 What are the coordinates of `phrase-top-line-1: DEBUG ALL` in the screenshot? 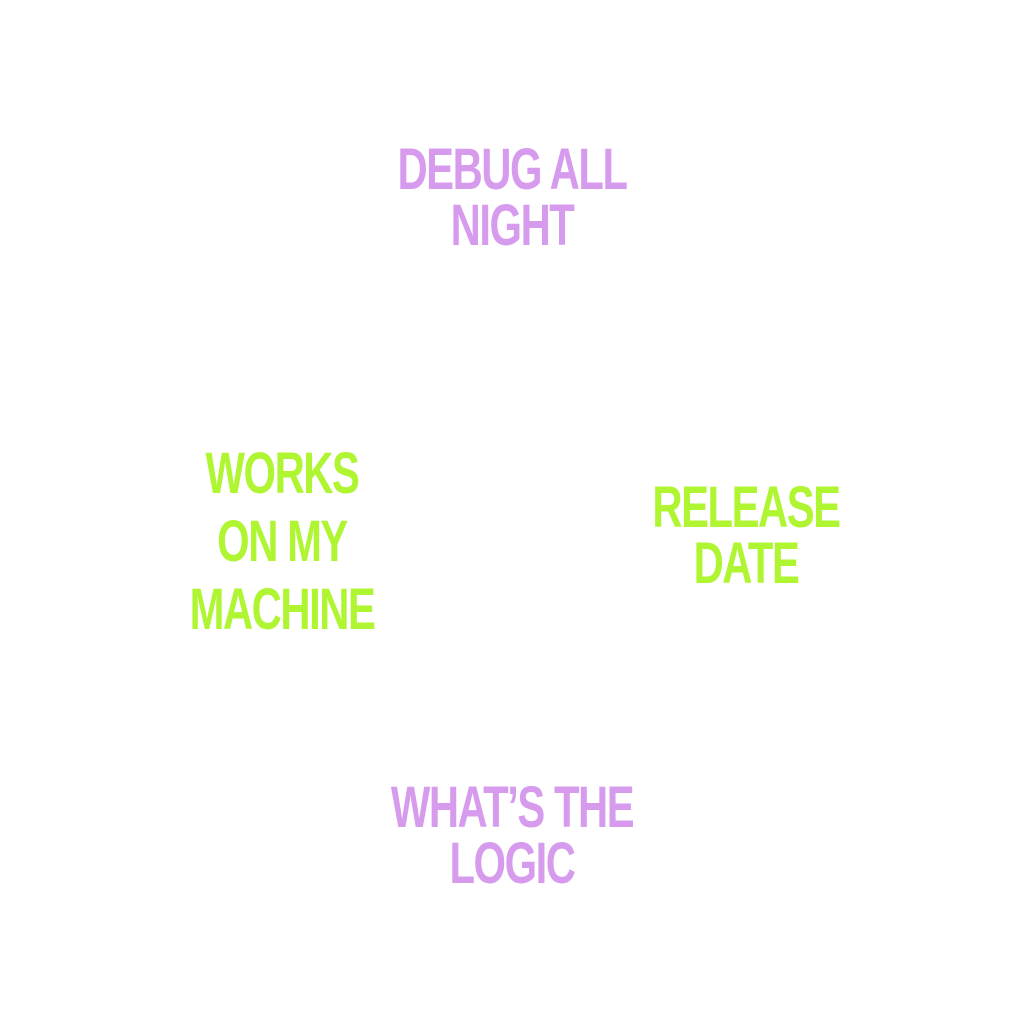 It's located at (512, 169).